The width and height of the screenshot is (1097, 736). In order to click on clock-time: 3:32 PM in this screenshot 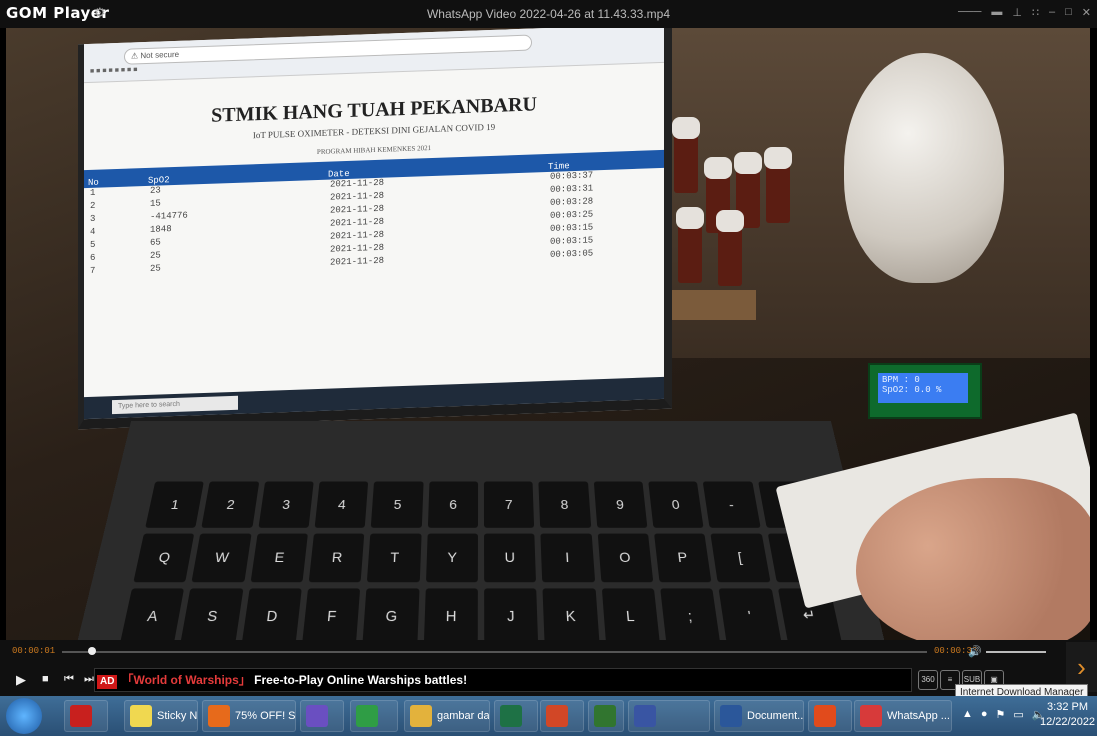, I will do `click(1068, 707)`.